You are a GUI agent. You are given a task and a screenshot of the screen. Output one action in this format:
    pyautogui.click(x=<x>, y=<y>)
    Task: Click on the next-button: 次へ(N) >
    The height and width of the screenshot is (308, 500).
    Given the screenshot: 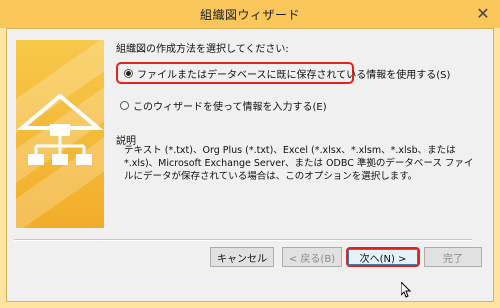 What is the action you would take?
    pyautogui.click(x=383, y=257)
    